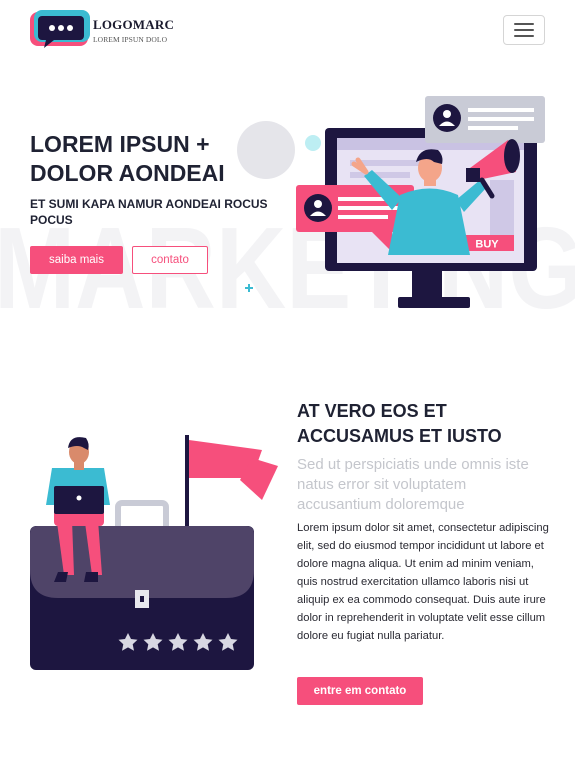 The image size is (575, 767). I want to click on saiba-mais-button: saiba mais, so click(76, 260).